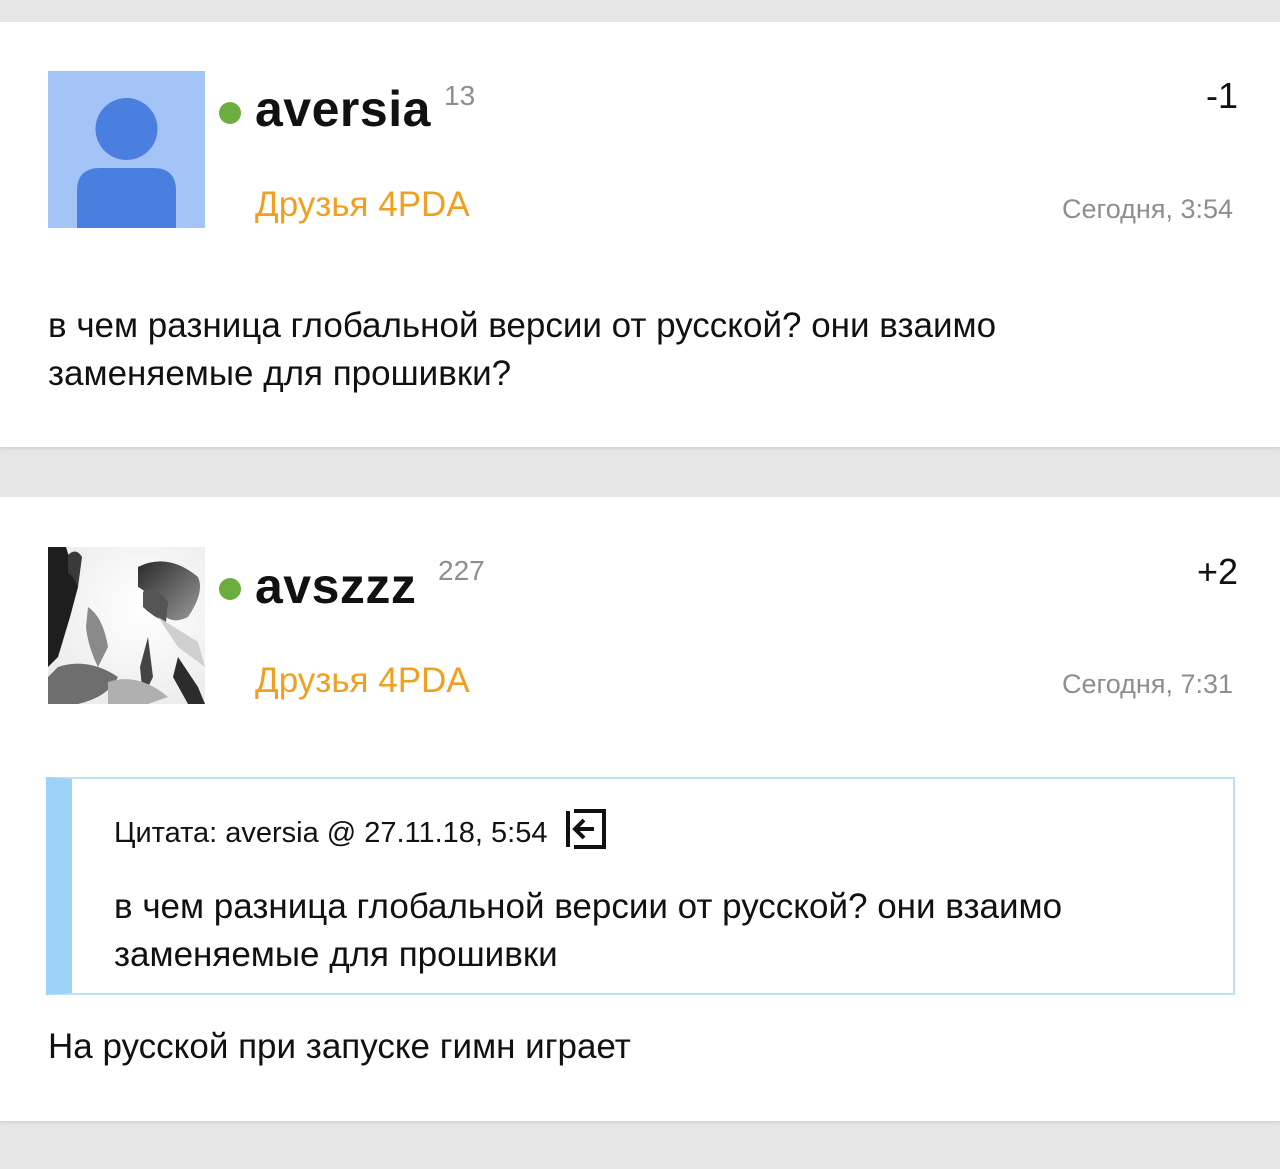 The width and height of the screenshot is (1280, 1169). I want to click on go-to-quote-icon, so click(586, 829).